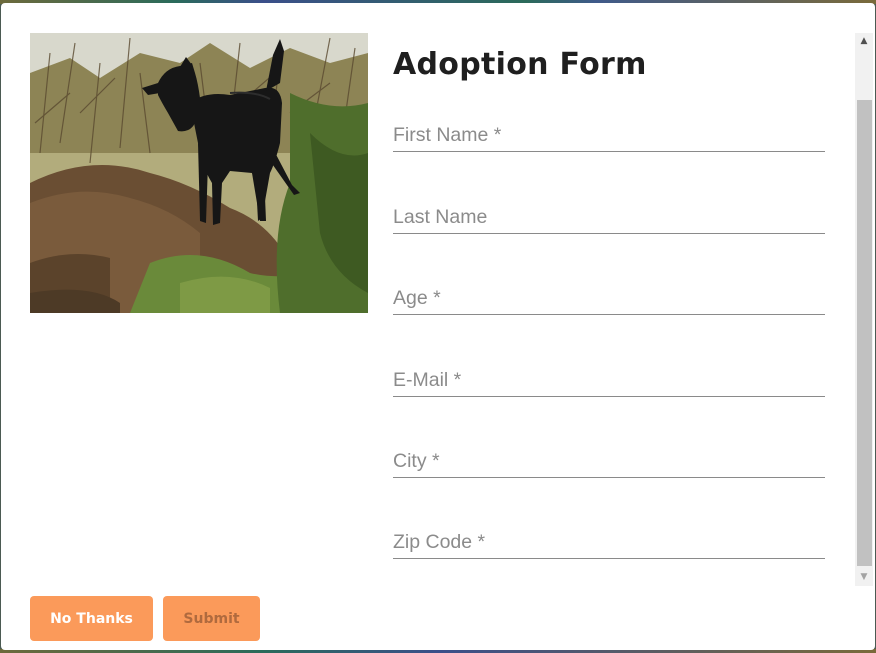 This screenshot has width=876, height=653. What do you see at coordinates (520, 64) in the screenshot?
I see `form-title: Adoption Form` at bounding box center [520, 64].